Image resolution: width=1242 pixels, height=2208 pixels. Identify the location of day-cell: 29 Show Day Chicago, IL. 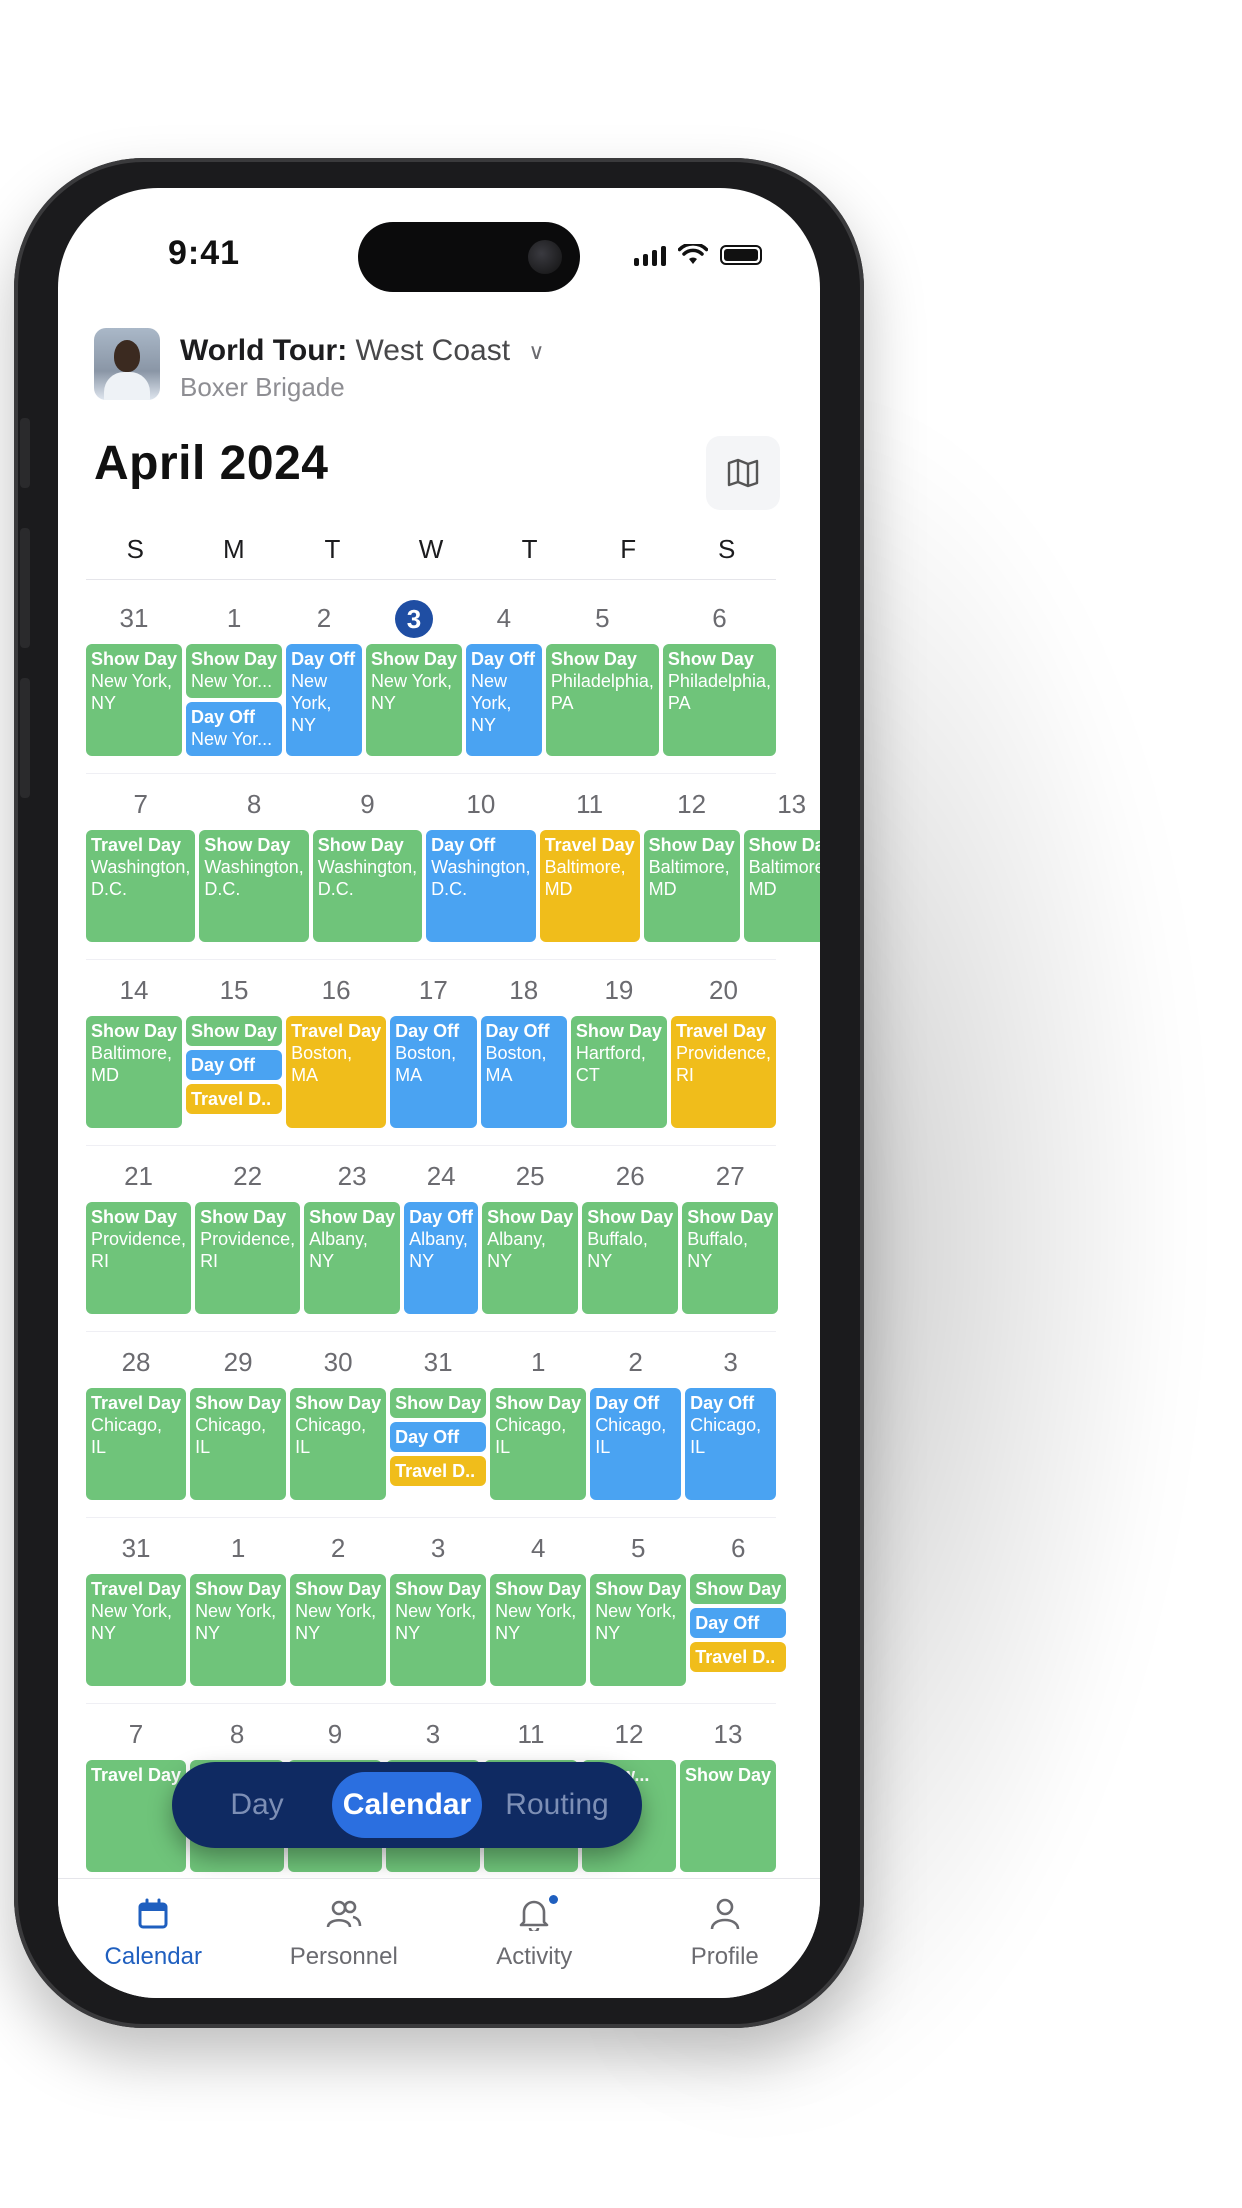
(238, 1424).